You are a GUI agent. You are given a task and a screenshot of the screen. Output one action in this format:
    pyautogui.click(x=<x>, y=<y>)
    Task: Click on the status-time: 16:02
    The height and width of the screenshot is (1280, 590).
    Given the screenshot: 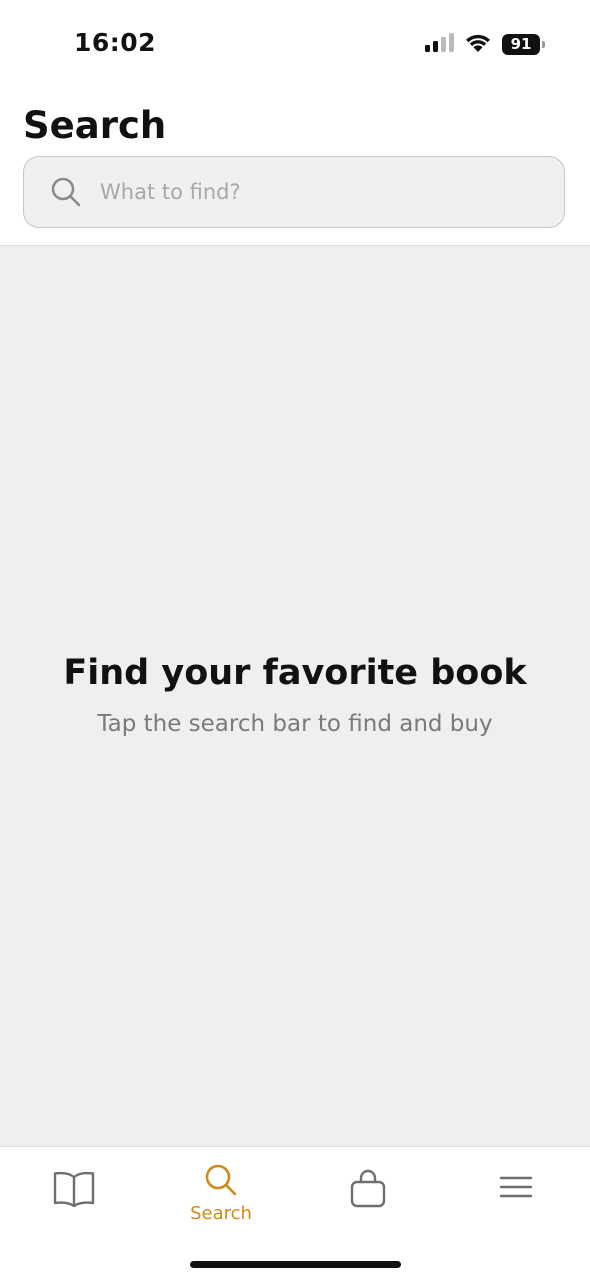 What is the action you would take?
    pyautogui.click(x=115, y=42)
    